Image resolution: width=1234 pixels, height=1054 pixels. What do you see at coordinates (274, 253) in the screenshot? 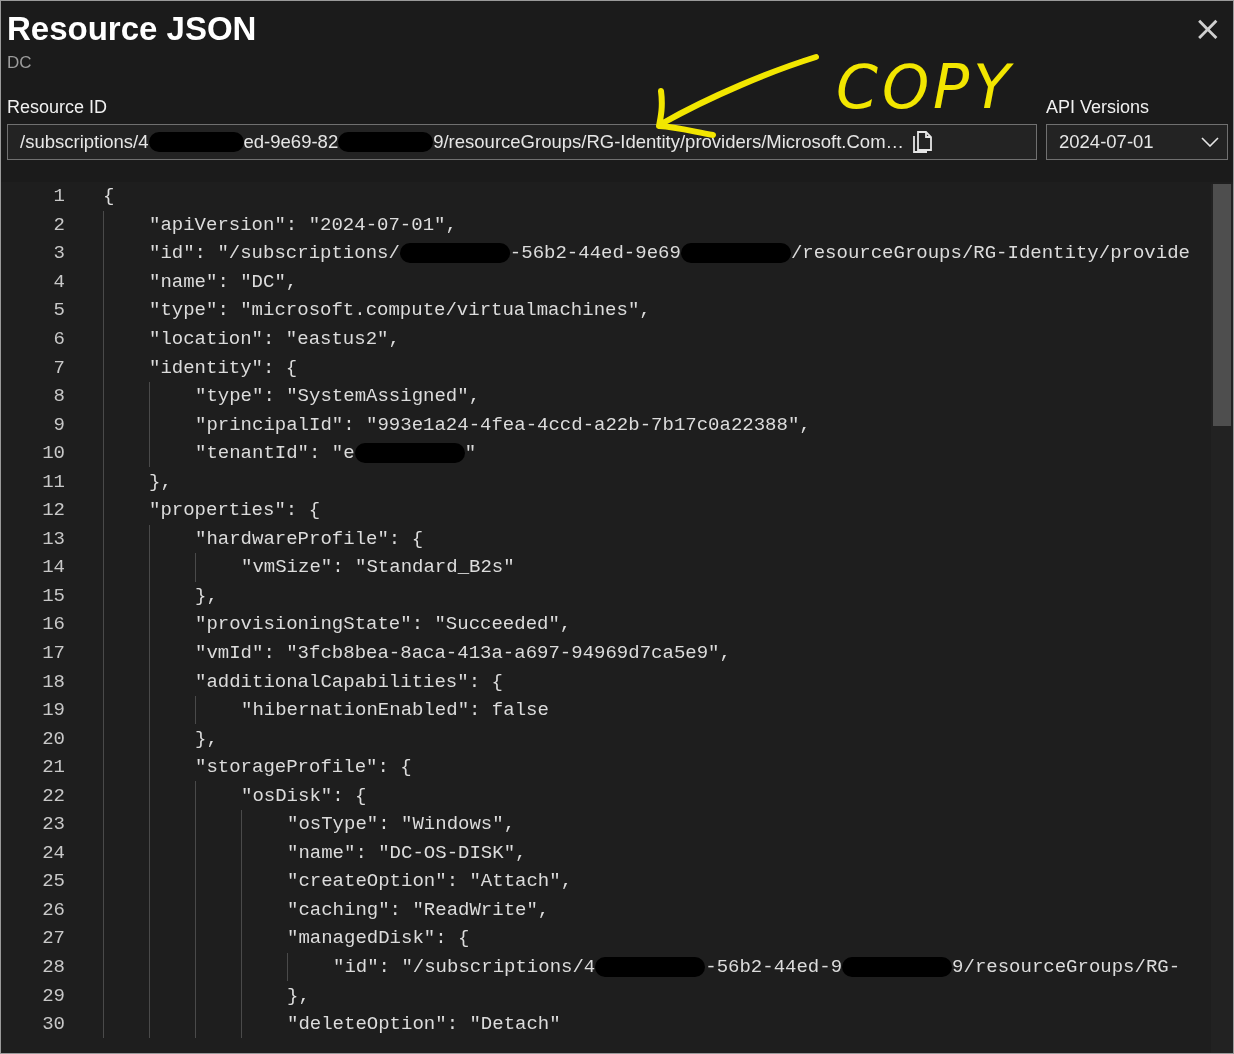
I see `code-text: "id": "/subscriptions/` at bounding box center [274, 253].